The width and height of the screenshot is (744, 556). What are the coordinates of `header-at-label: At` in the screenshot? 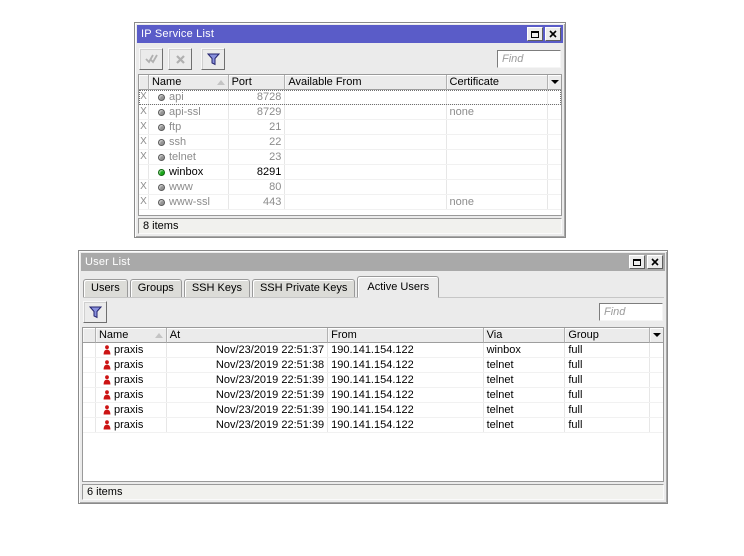 It's located at (175, 335).